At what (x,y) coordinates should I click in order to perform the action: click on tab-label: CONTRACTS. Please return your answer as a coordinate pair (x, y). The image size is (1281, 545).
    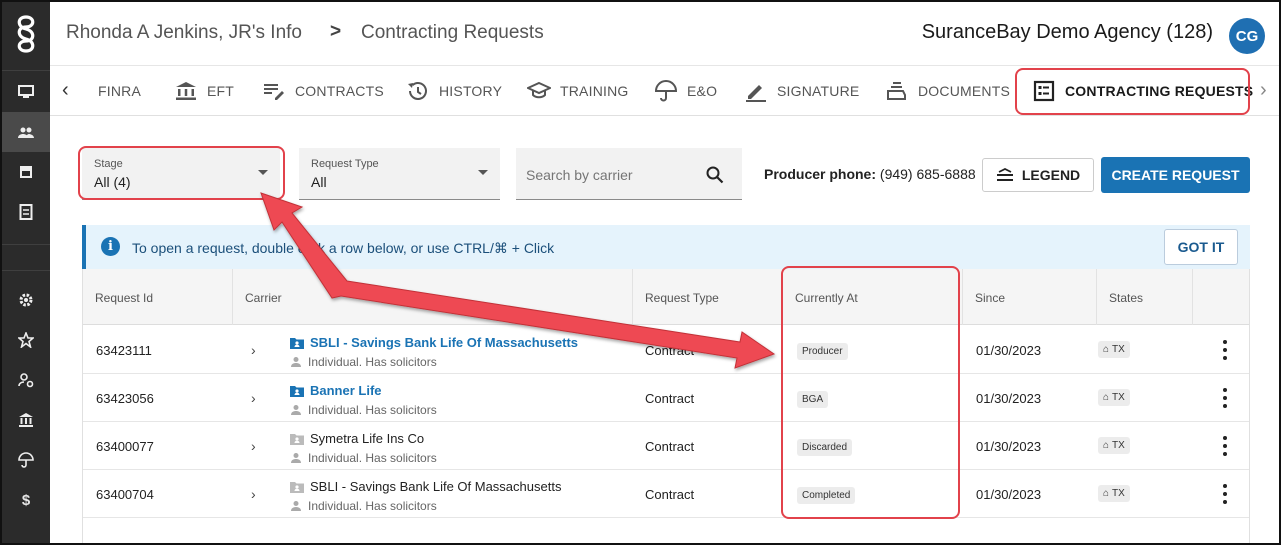
    Looking at the image, I should click on (339, 91).